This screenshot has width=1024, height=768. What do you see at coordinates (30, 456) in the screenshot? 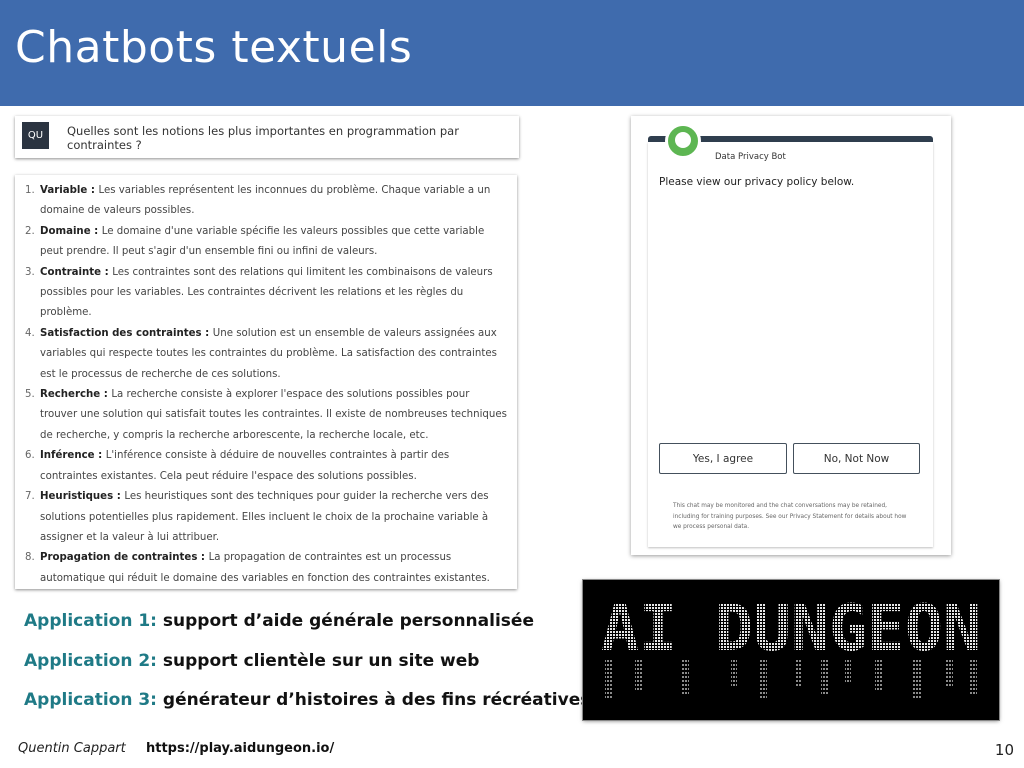
I see `item-number: 6.` at bounding box center [30, 456].